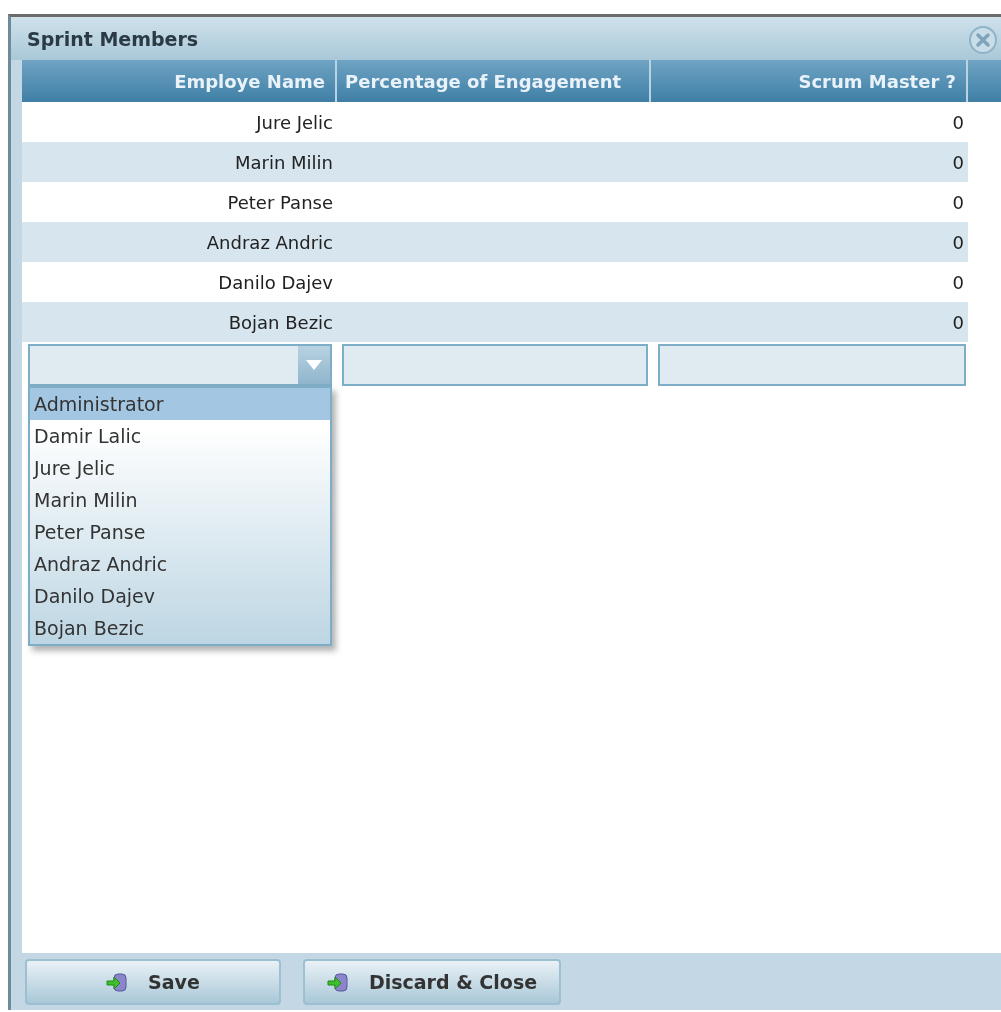  I want to click on dropdown-option: Danilo Dajev, so click(180, 596).